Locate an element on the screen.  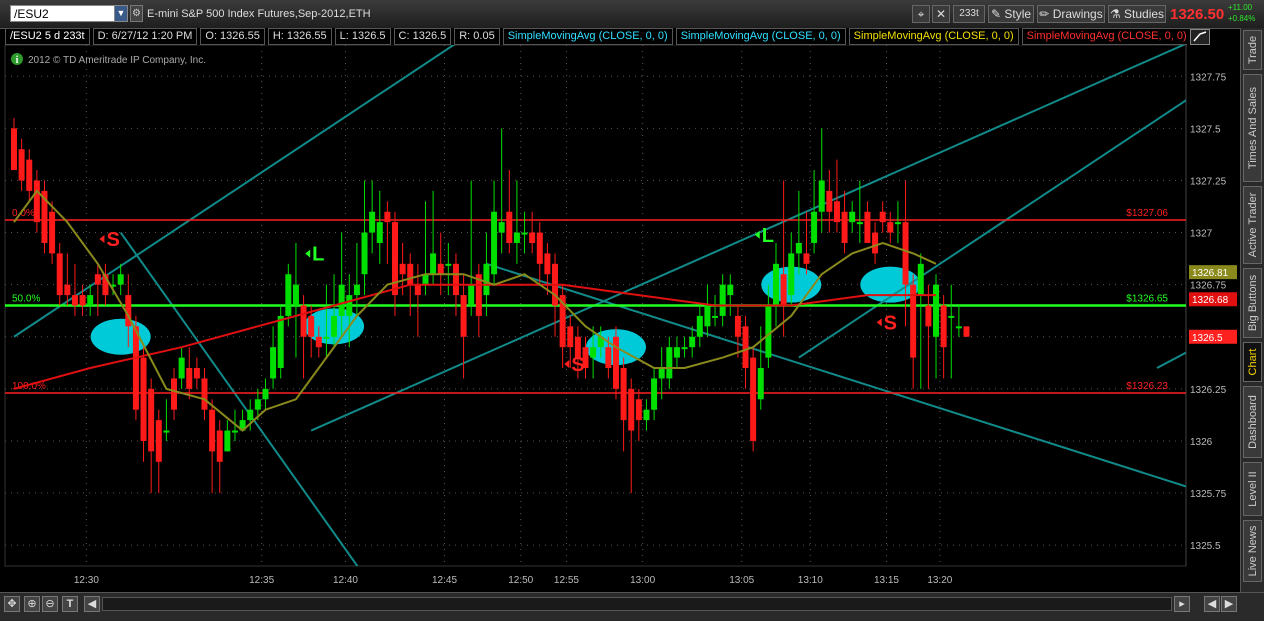
scroll-end-icon: ▸ is located at coordinates (1182, 604).